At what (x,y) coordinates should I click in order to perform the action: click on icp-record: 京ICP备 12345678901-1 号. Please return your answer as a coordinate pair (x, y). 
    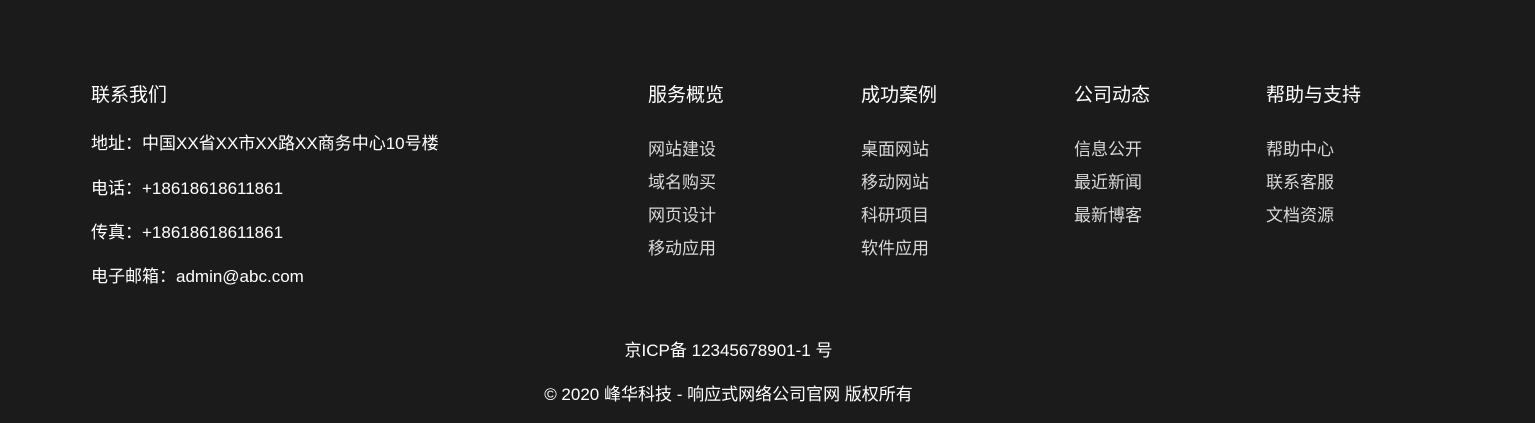
    Looking at the image, I should click on (728, 350).